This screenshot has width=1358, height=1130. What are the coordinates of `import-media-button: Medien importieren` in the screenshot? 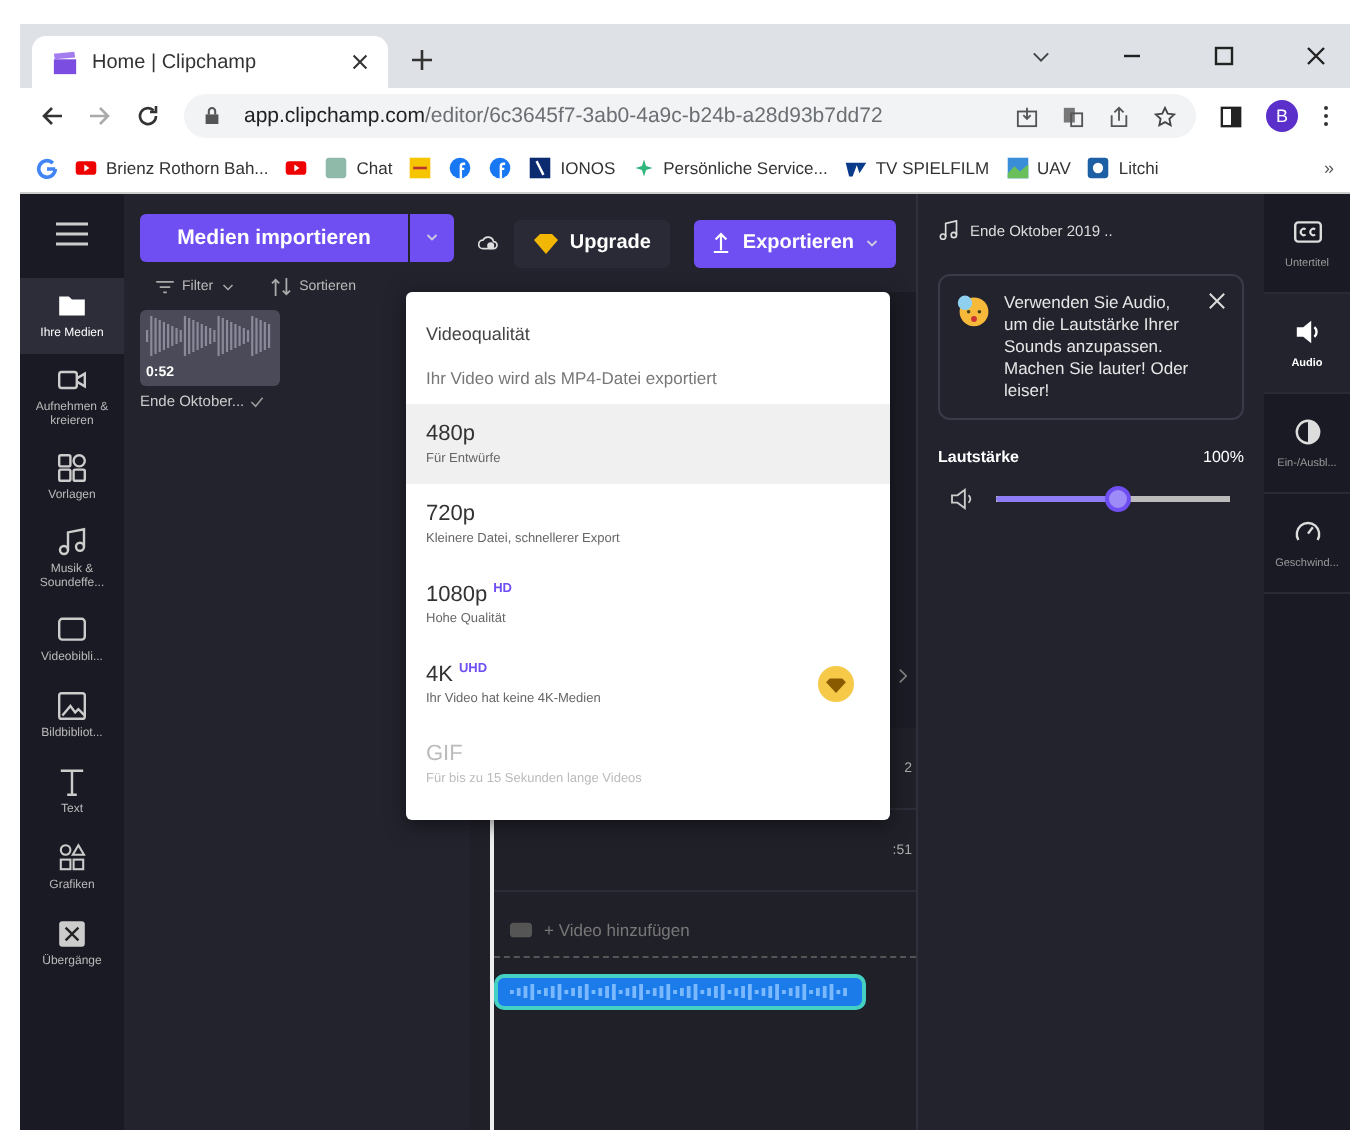 It's located at (274, 238).